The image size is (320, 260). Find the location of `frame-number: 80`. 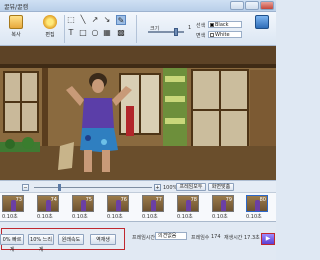

frame-number: 80 is located at coordinates (262, 200).